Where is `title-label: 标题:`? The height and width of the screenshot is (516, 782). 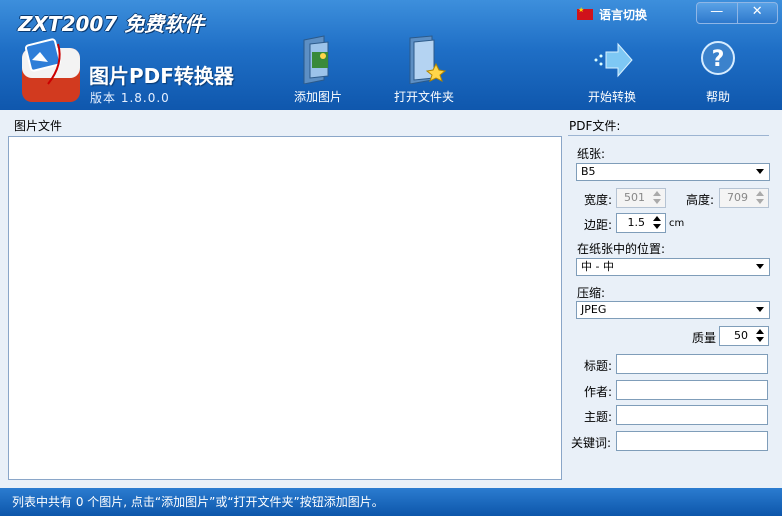 title-label: 标题: is located at coordinates (598, 366).